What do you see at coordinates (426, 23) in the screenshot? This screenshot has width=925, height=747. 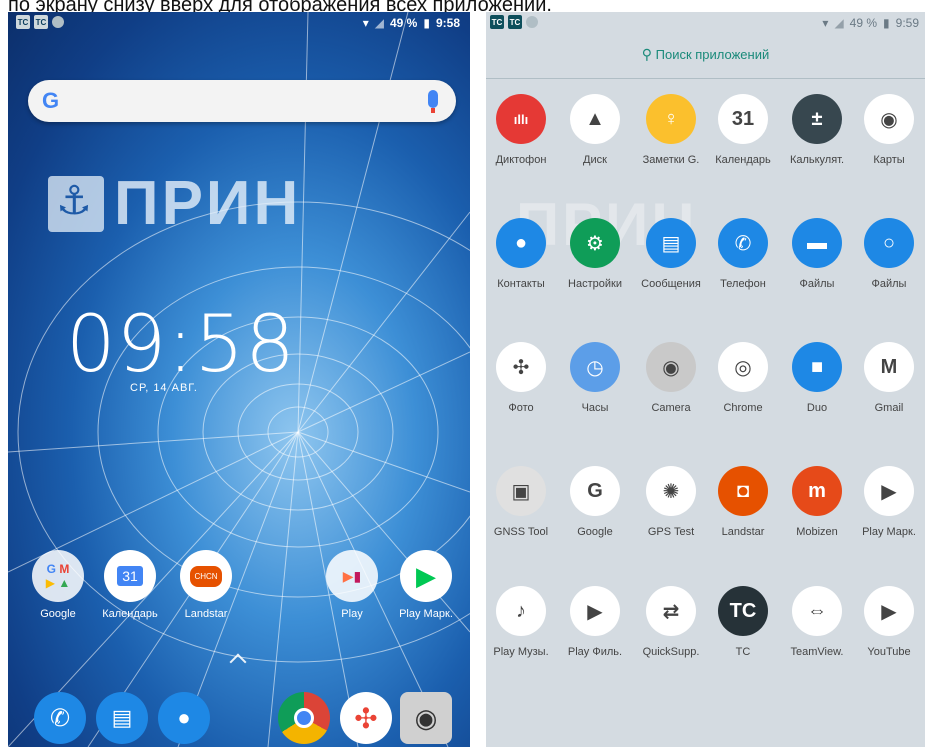 I see `battery-icon: ▮` at bounding box center [426, 23].